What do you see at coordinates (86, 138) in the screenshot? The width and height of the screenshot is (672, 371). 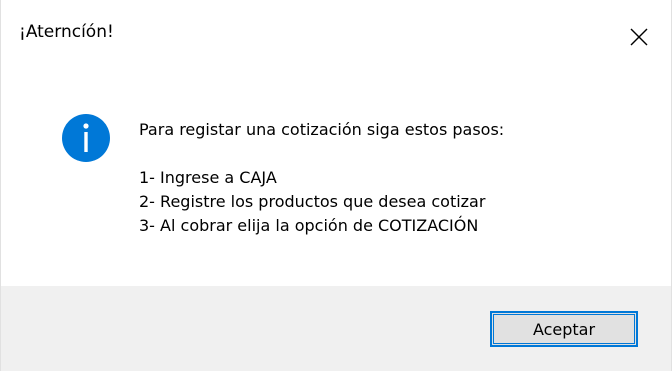 I see `info-icon` at bounding box center [86, 138].